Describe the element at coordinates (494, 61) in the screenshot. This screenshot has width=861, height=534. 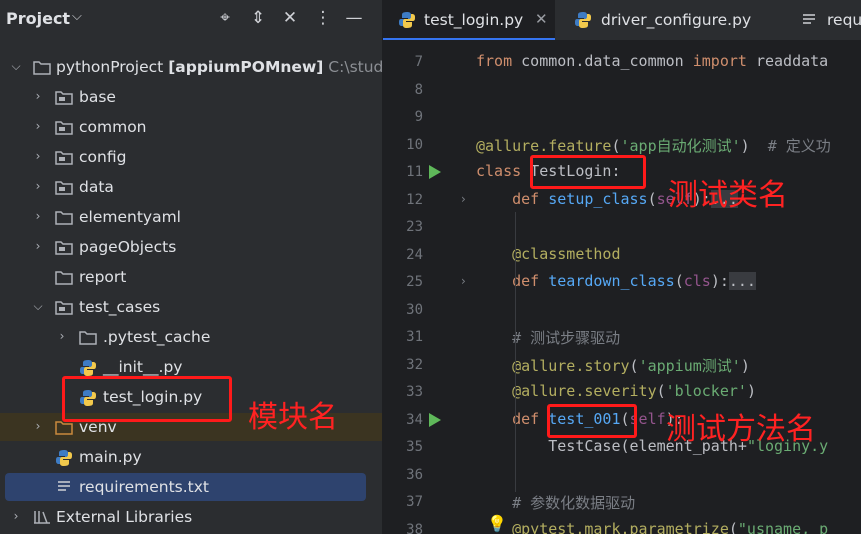
I see `code-token: from` at that location.